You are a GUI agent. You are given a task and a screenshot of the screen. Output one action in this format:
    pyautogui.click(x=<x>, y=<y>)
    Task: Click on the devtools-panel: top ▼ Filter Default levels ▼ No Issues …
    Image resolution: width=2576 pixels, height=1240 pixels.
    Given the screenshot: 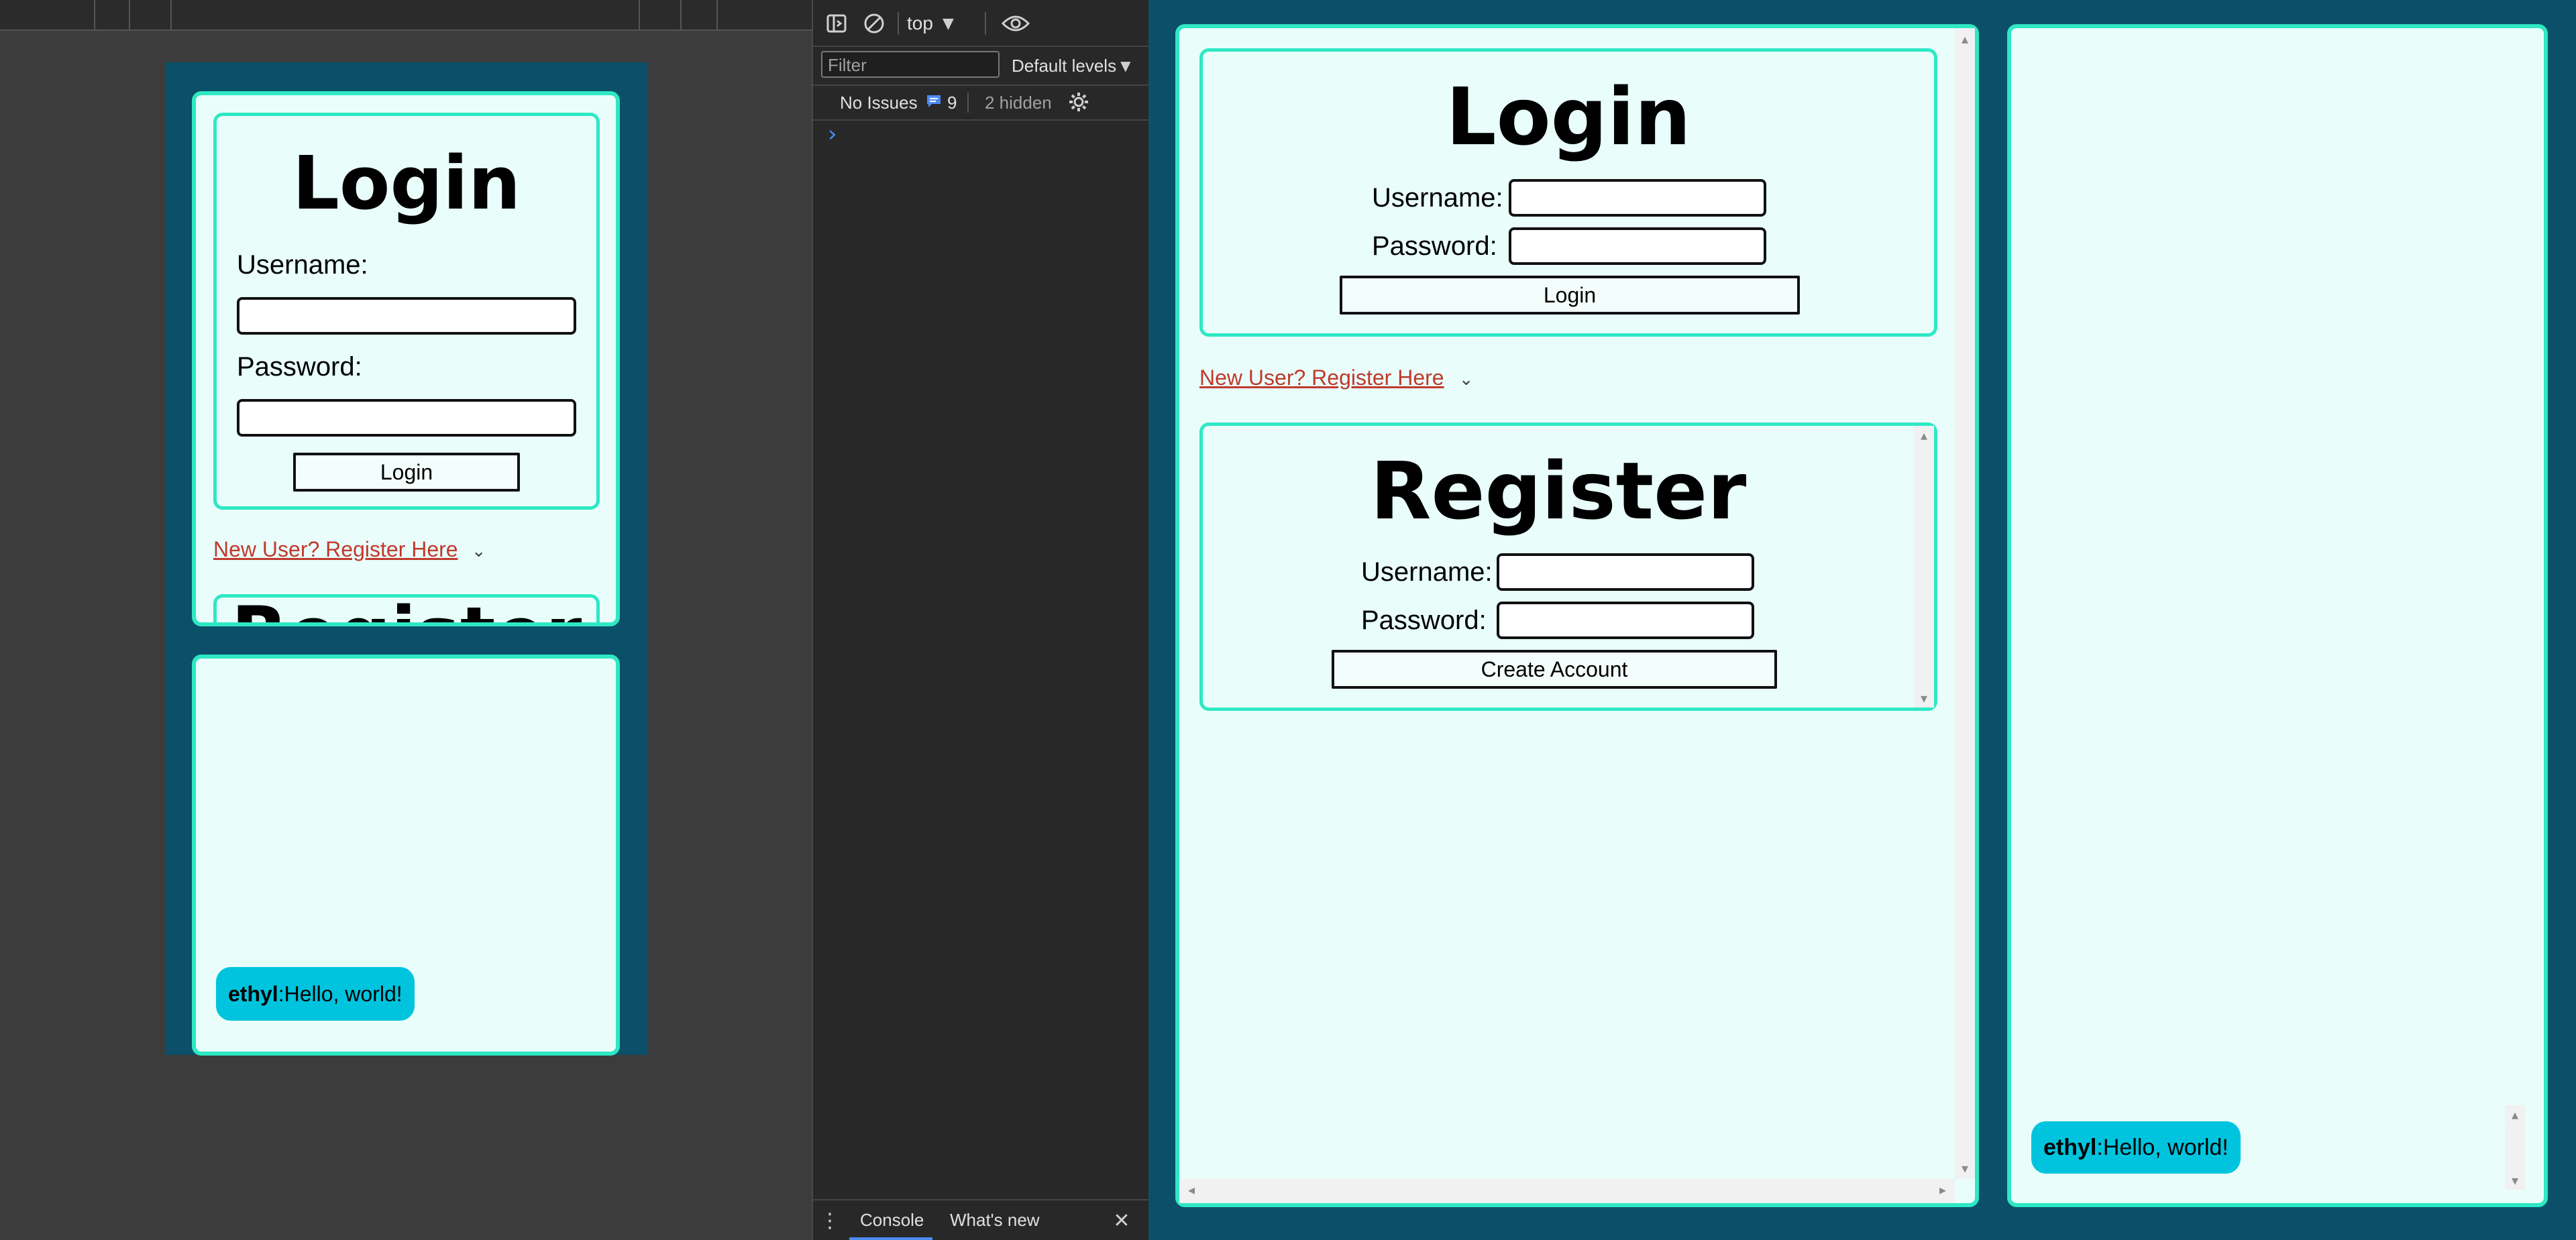 What is the action you would take?
    pyautogui.click(x=980, y=620)
    